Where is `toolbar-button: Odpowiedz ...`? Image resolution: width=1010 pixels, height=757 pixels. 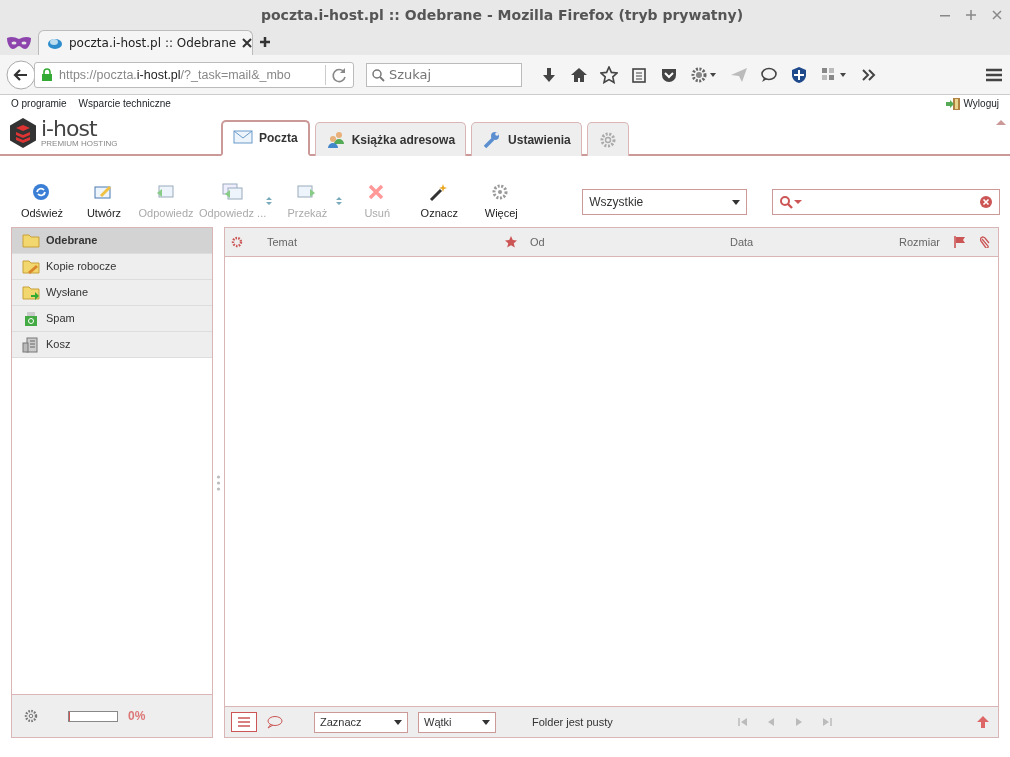
toolbar-button: Odpowiedz ... is located at coordinates (233, 202).